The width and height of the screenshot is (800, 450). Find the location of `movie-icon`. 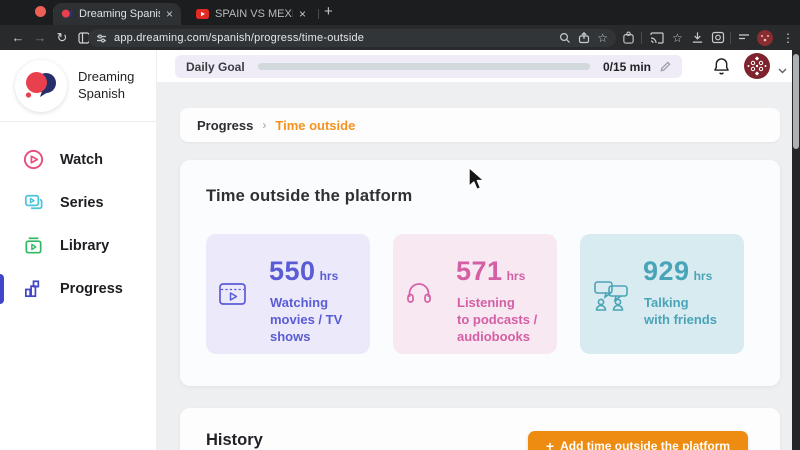

movie-icon is located at coordinates (233, 296).